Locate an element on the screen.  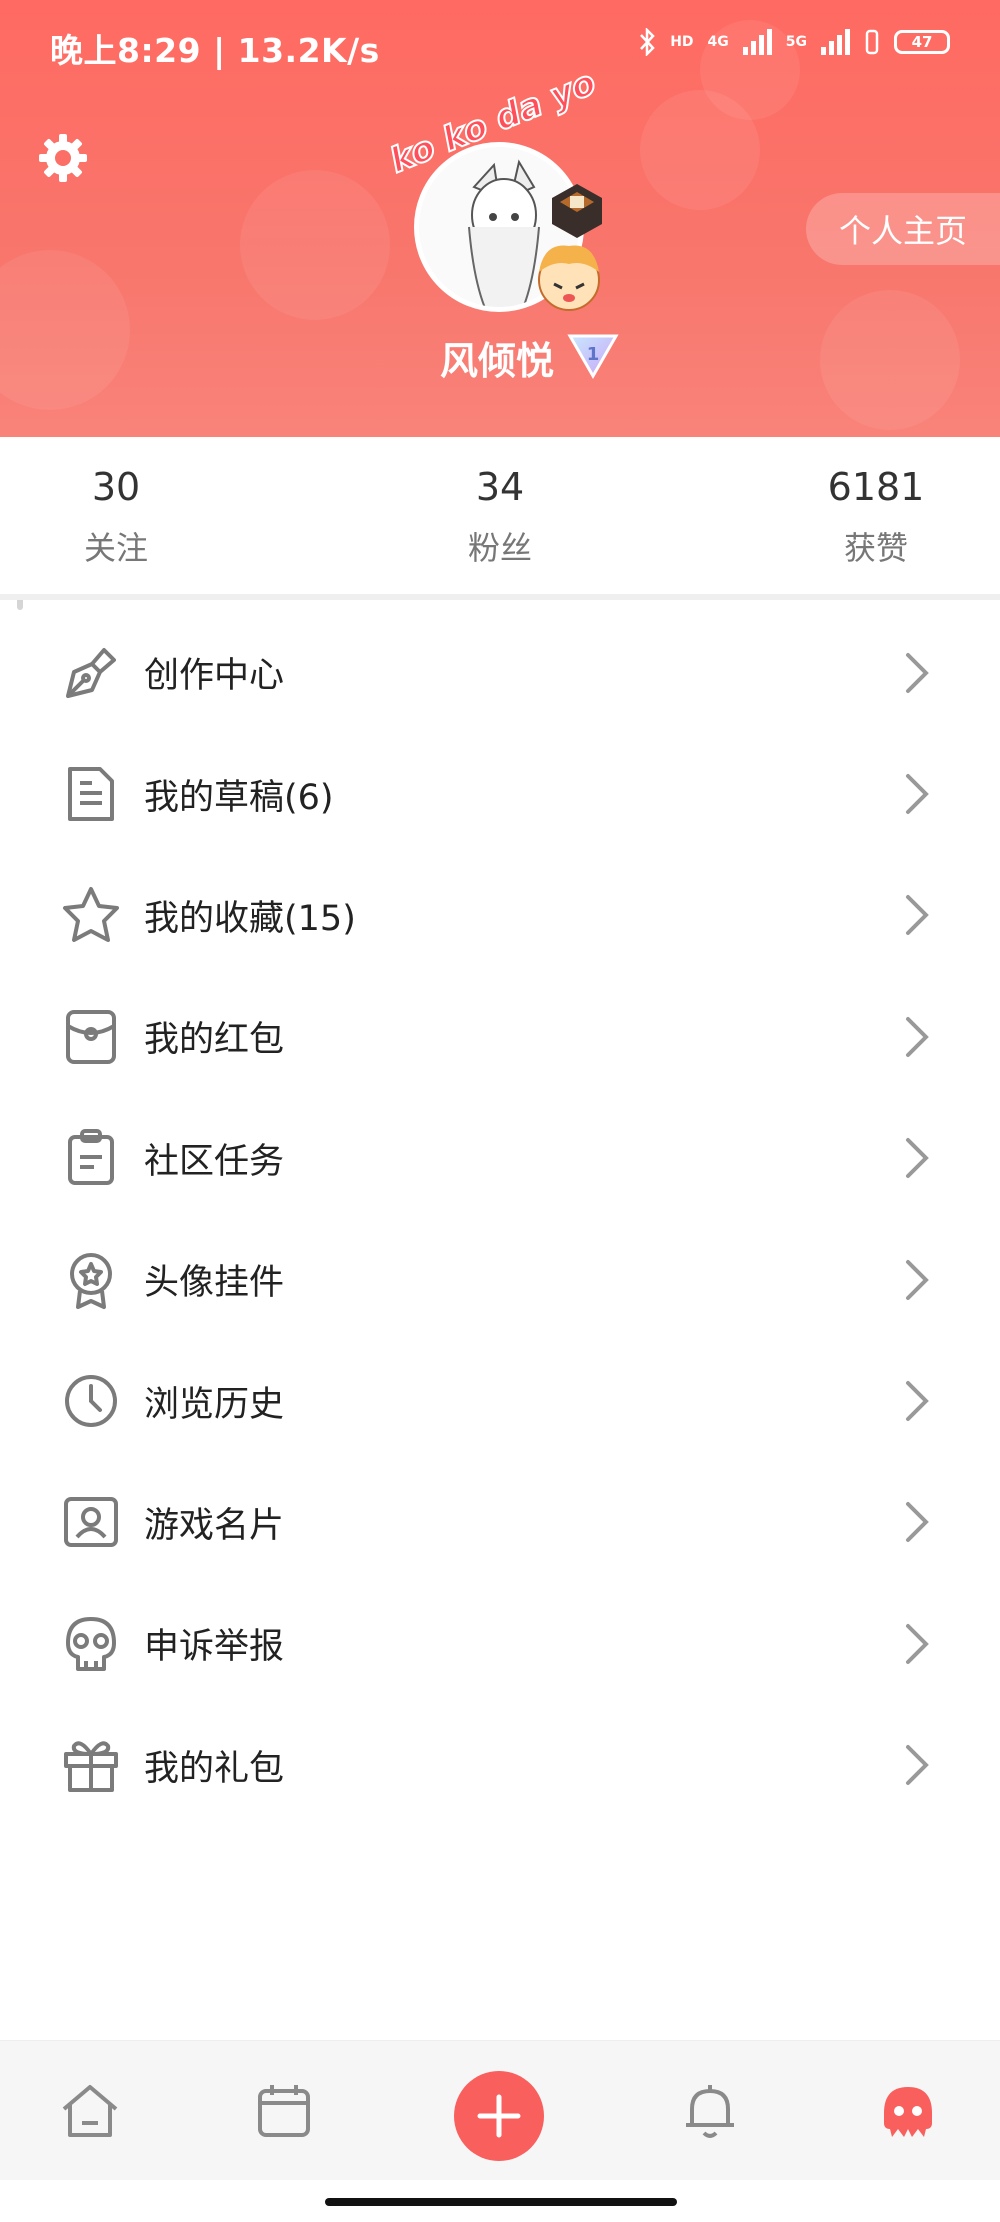
clock-icon is located at coordinates (91, 1401).